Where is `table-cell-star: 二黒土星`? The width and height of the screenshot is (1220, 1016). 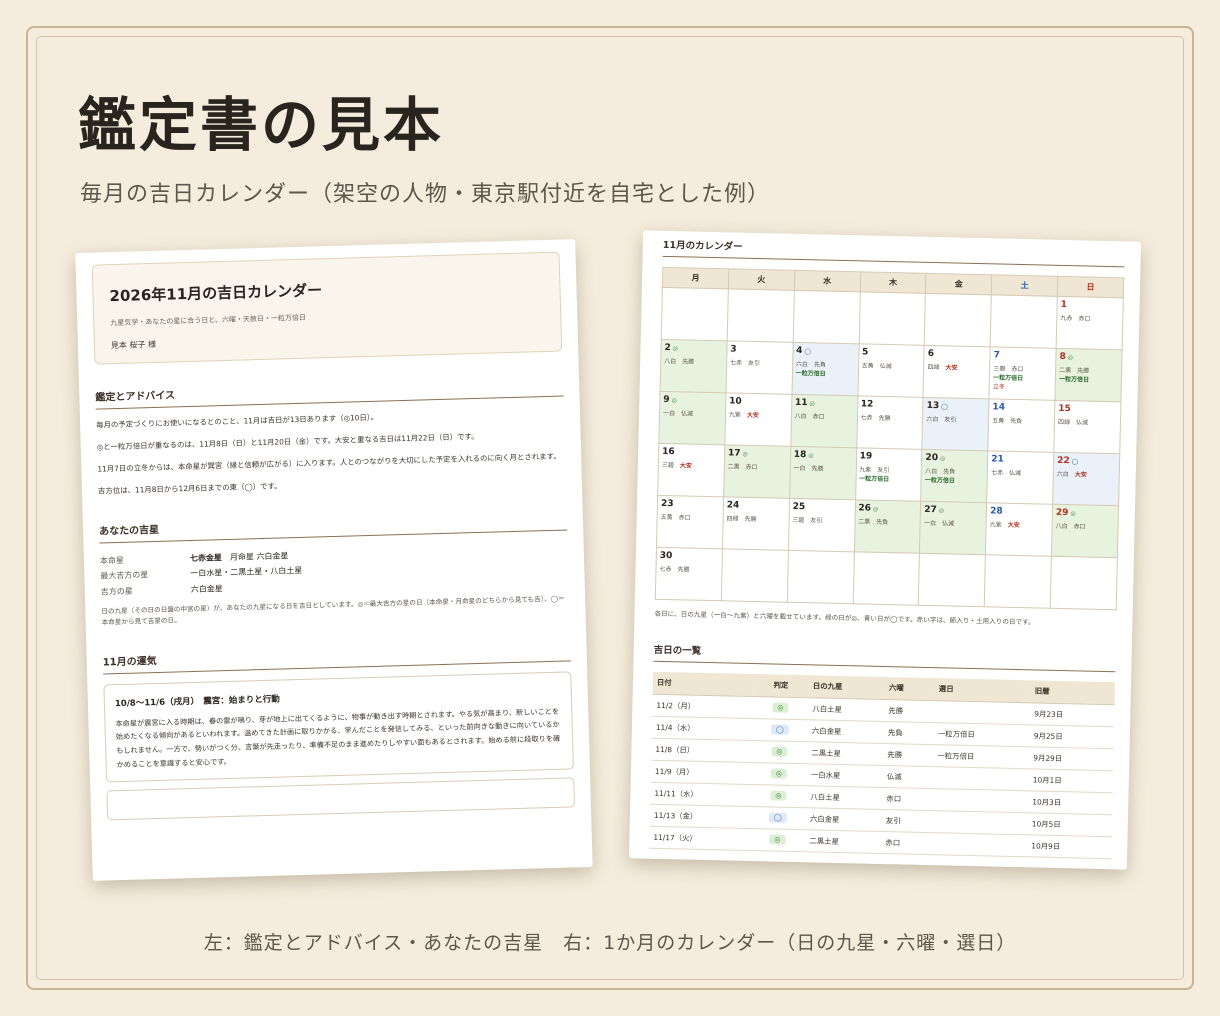 table-cell-star: 二黒土星 is located at coordinates (845, 753).